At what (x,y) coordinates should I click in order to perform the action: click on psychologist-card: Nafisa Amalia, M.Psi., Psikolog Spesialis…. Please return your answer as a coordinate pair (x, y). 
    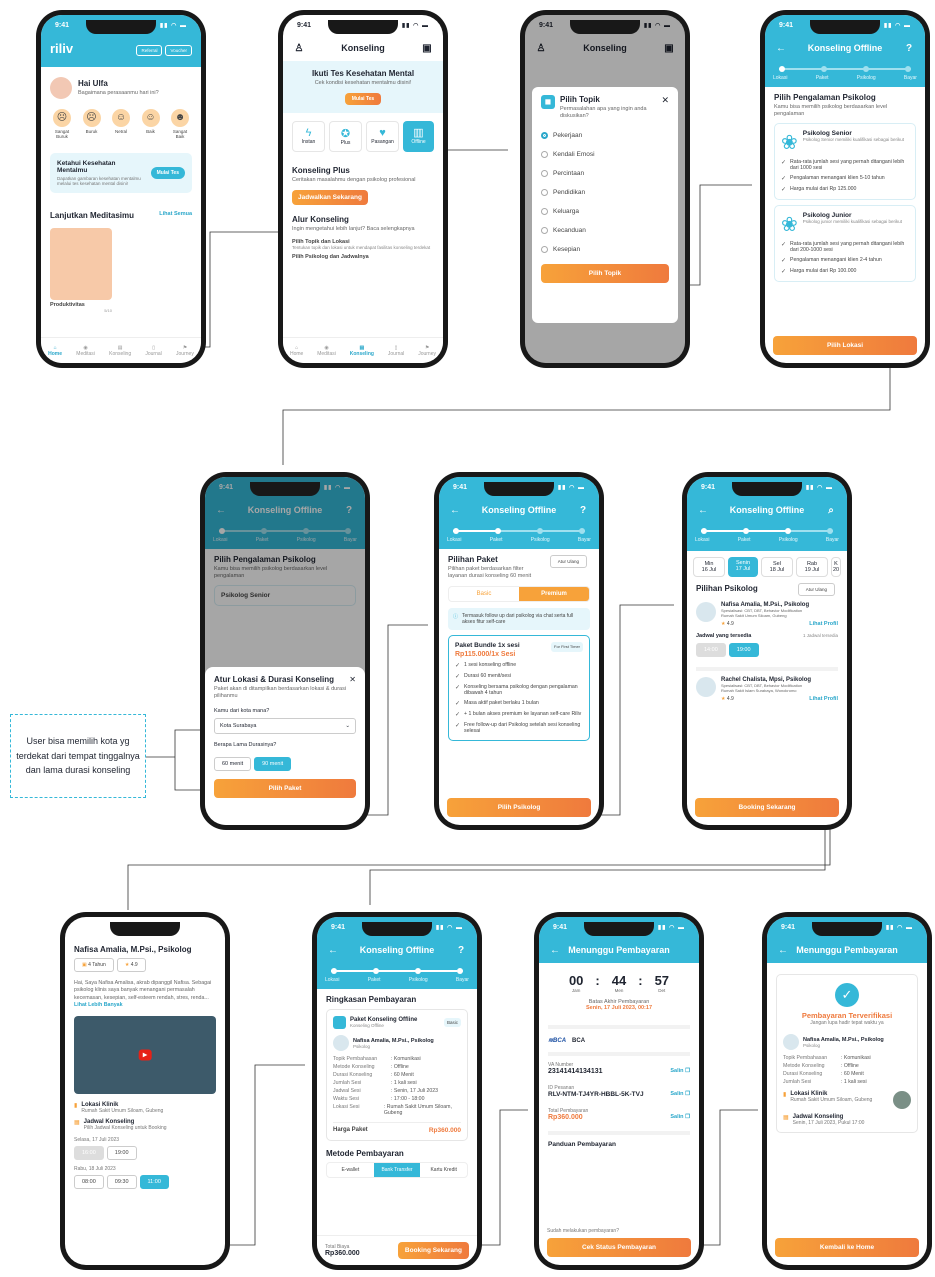
    Looking at the image, I should click on (767, 614).